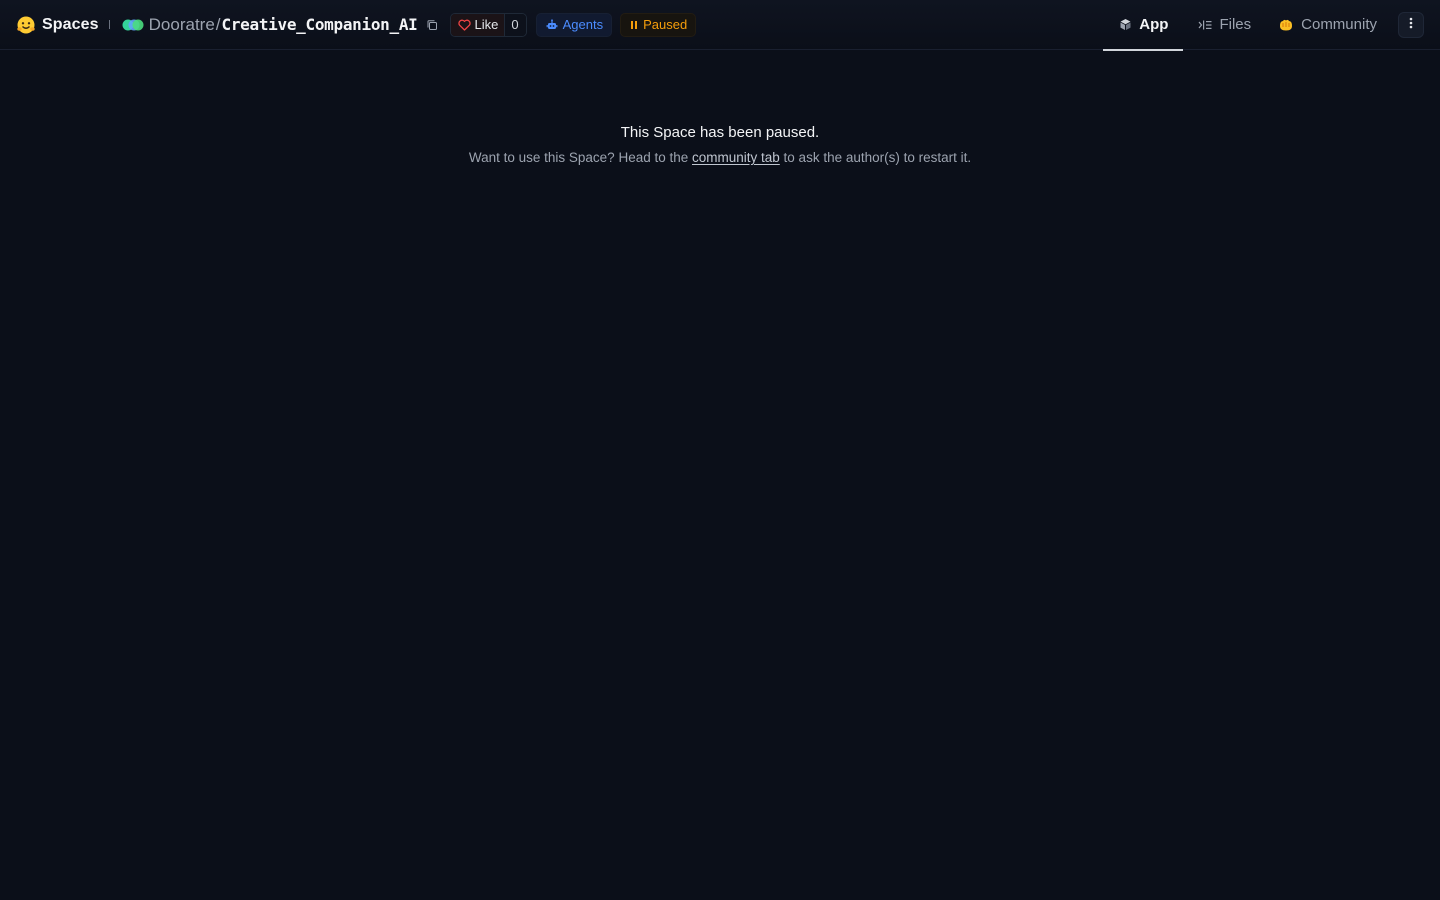  I want to click on space-name-link: Creative_Companion_AI, so click(320, 24).